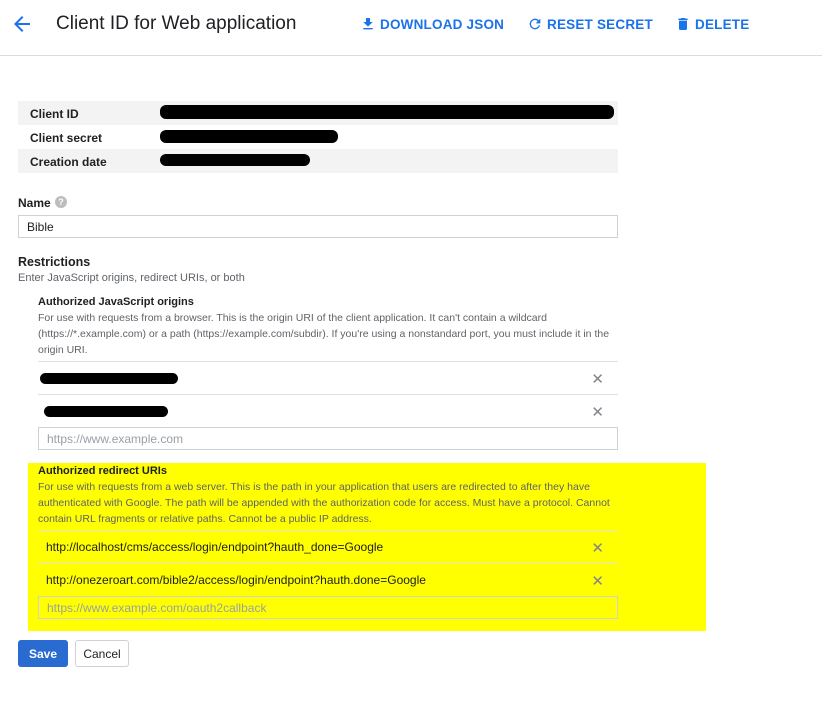 The height and width of the screenshot is (701, 822). What do you see at coordinates (535, 24) in the screenshot?
I see `refresh-icon` at bounding box center [535, 24].